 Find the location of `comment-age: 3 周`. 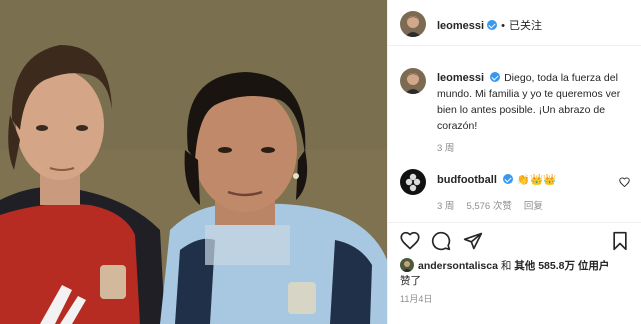

comment-age: 3 周 is located at coordinates (445, 206).